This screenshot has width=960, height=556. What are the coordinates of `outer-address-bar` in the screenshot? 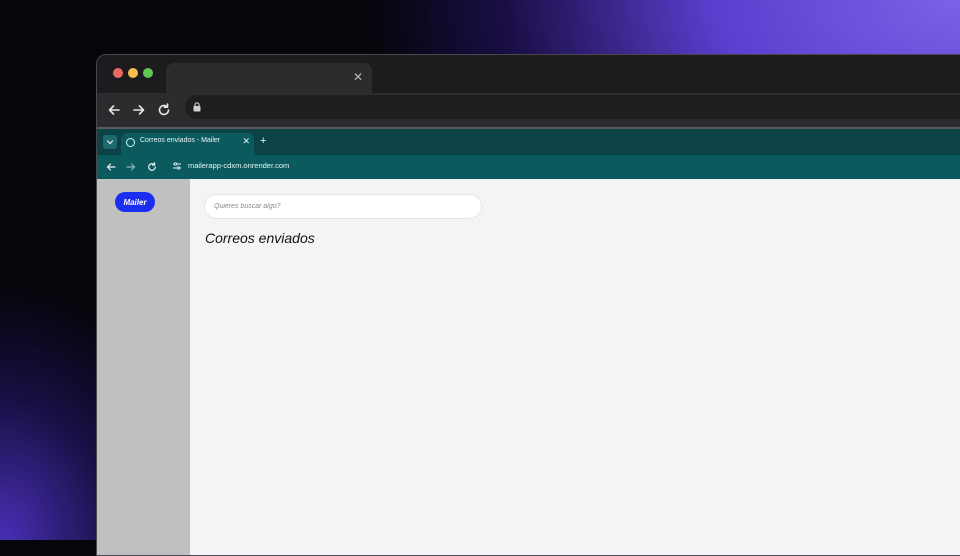 It's located at (572, 107).